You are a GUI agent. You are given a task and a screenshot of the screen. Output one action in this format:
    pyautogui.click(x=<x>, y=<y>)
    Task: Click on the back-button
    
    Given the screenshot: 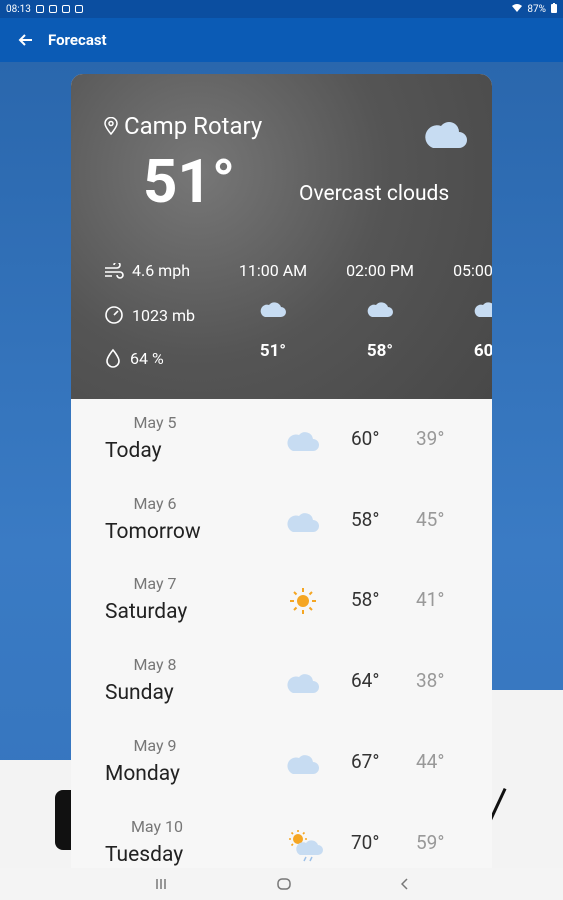 What is the action you would take?
    pyautogui.click(x=26, y=40)
    